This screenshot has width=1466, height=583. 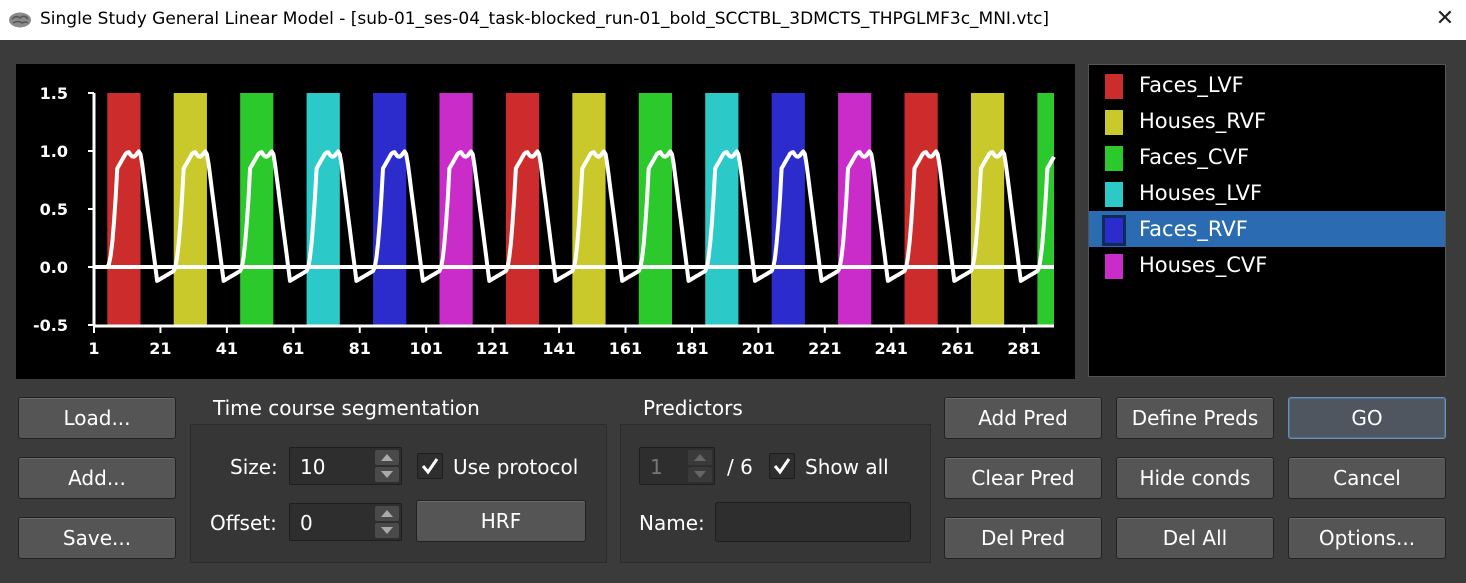 What do you see at coordinates (1023, 478) in the screenshot?
I see `clear-pred-button: Clear Pred` at bounding box center [1023, 478].